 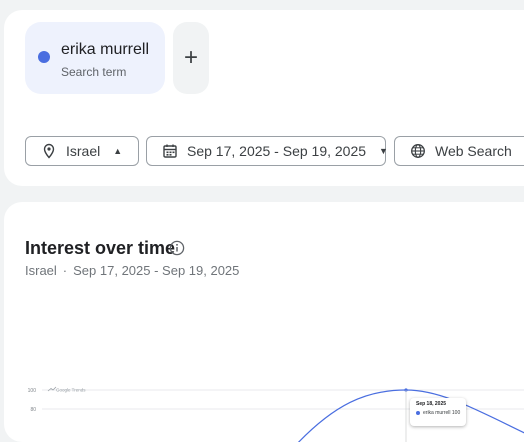 I want to click on search-property-label: Web Search, so click(x=473, y=151).